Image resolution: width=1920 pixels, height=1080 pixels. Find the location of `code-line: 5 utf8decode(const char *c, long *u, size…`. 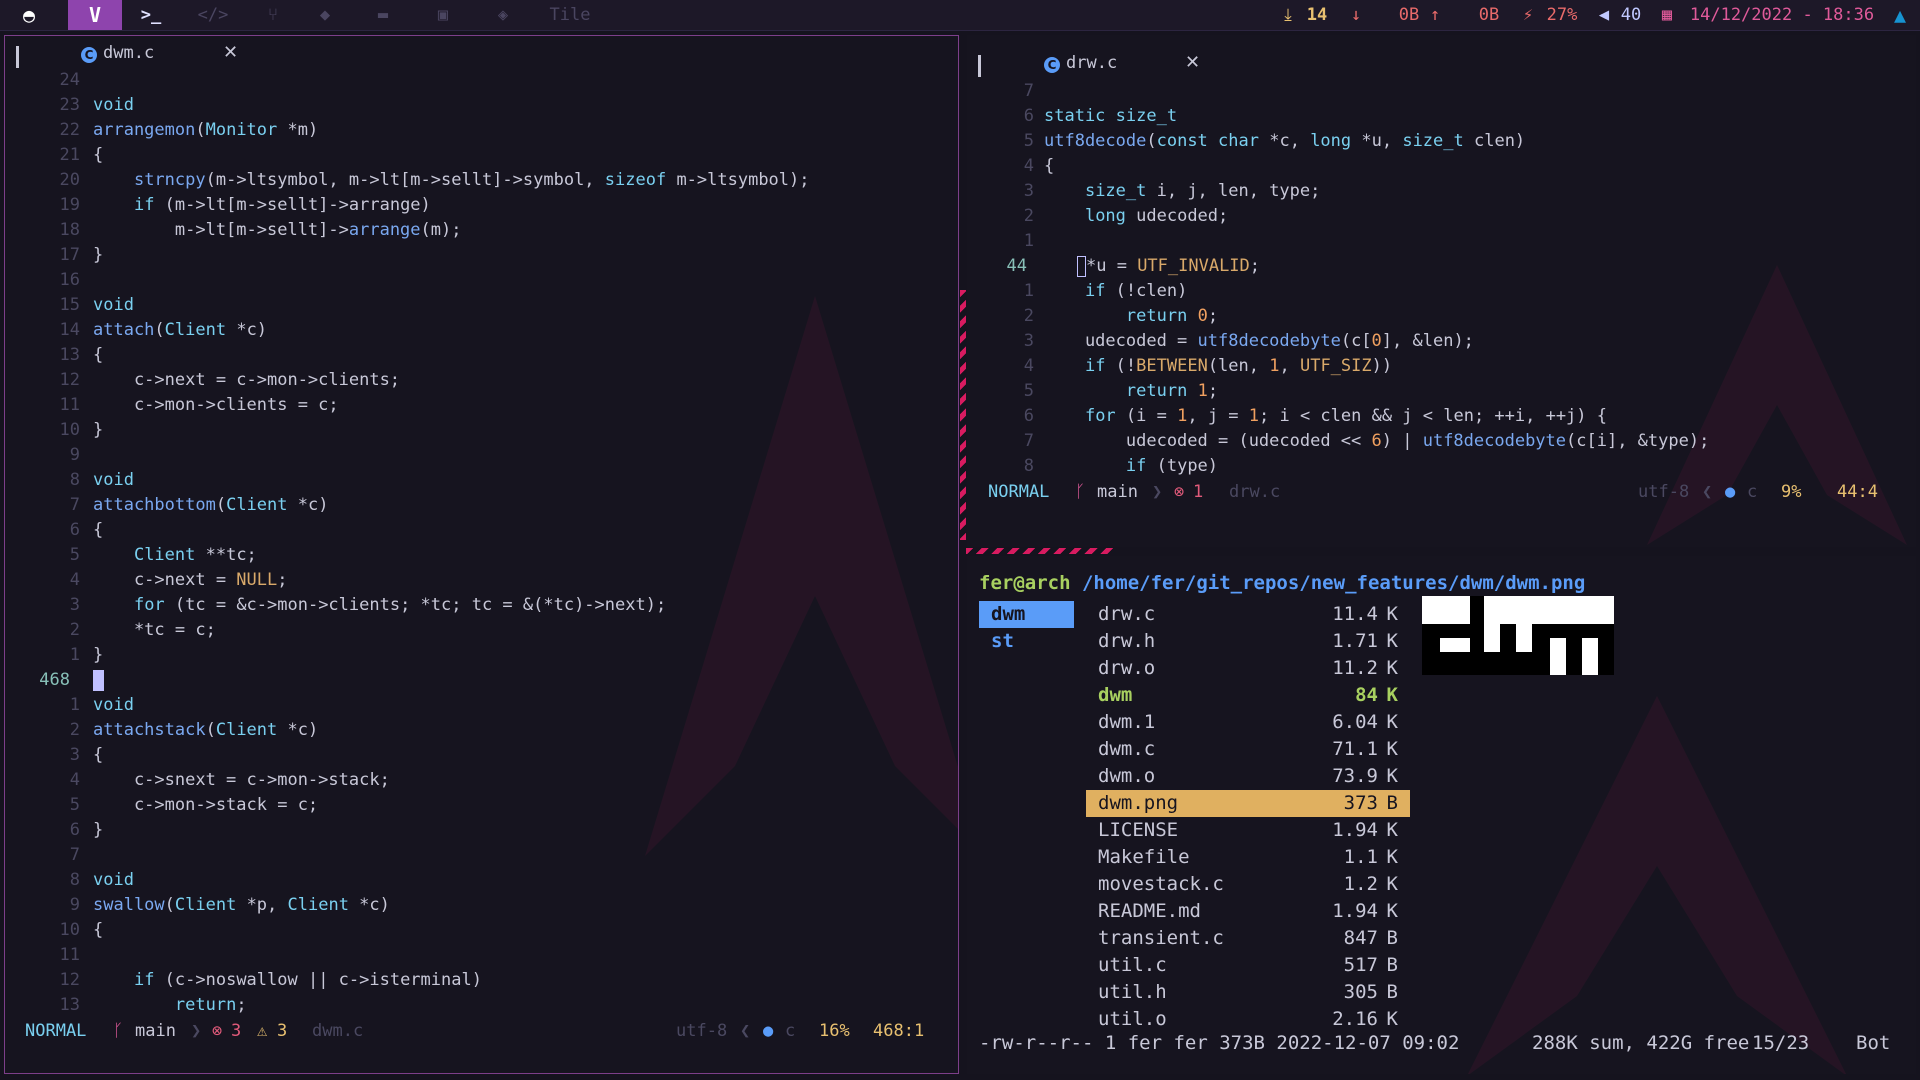

code-line: 5 utf8decode(const char *c, long *u, size… is located at coordinates (1441, 141).